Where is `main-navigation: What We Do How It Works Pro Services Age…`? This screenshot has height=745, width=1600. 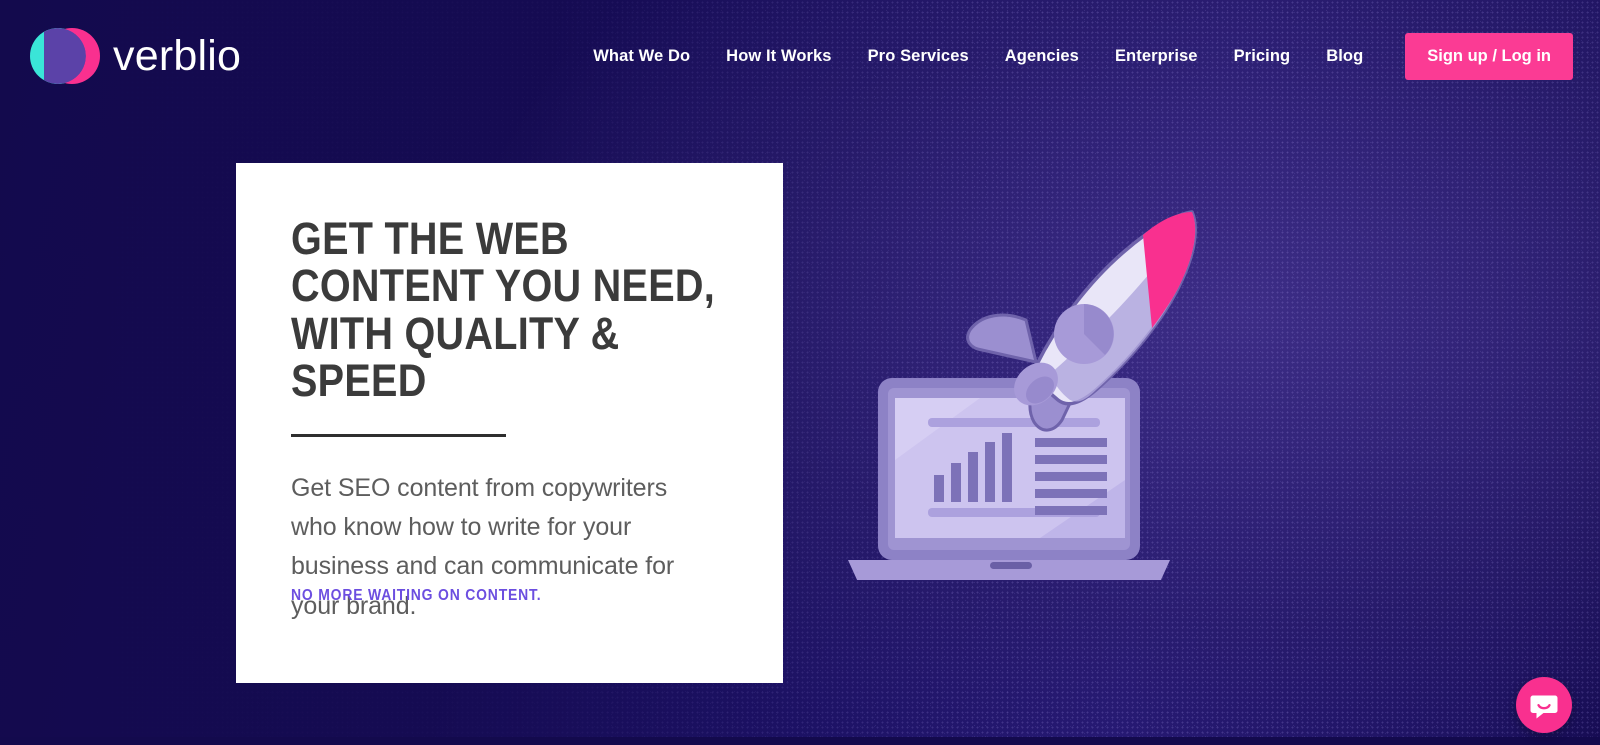
main-navigation: What We Do How It Works Pro Services Age… is located at coordinates (1087, 56).